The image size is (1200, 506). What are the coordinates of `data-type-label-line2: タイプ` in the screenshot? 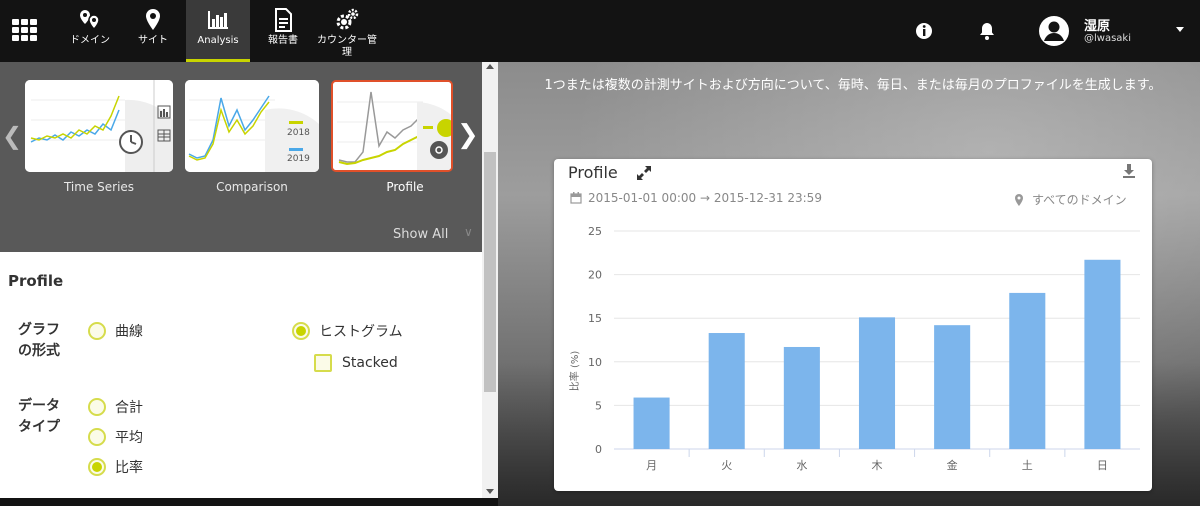 It's located at (39, 427).